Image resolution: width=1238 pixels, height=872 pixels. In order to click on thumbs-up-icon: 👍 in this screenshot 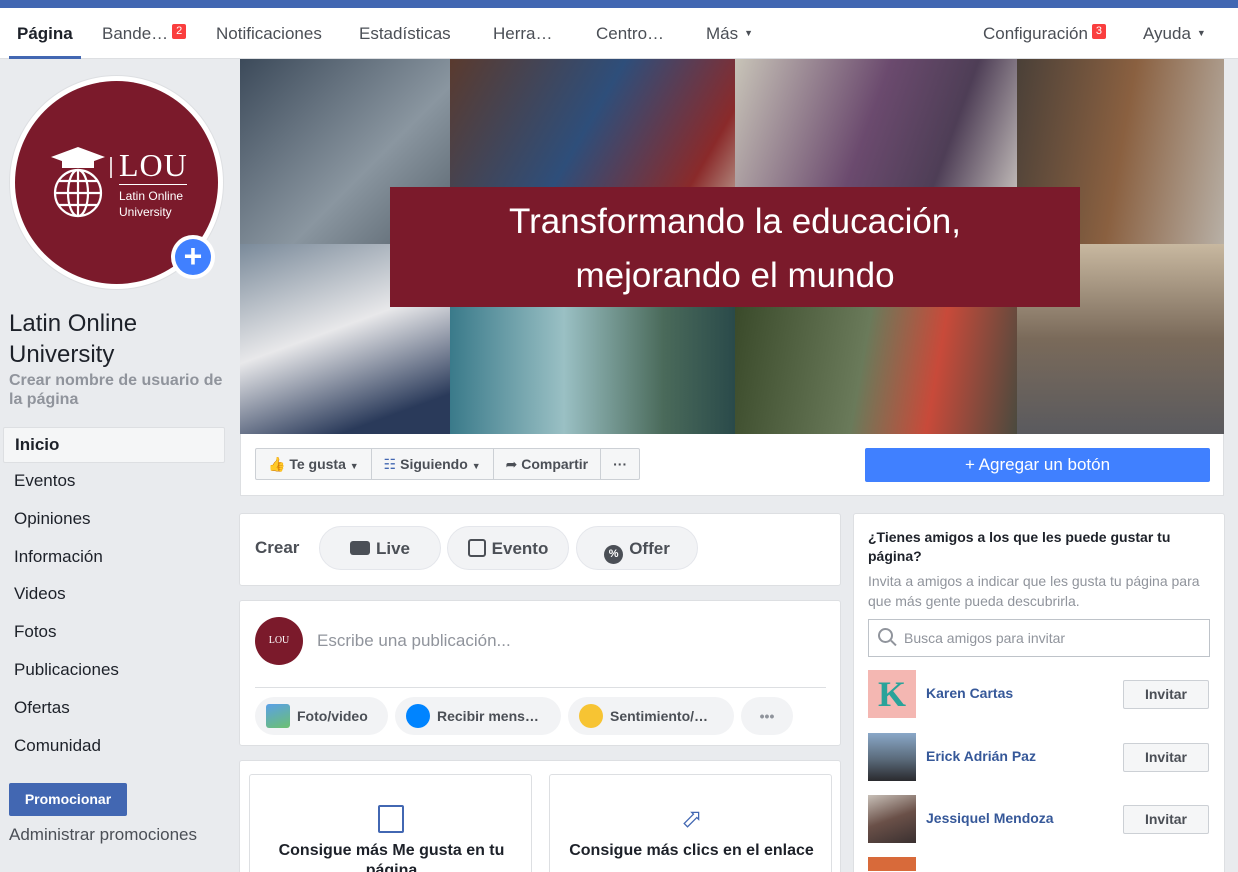, I will do `click(277, 464)`.